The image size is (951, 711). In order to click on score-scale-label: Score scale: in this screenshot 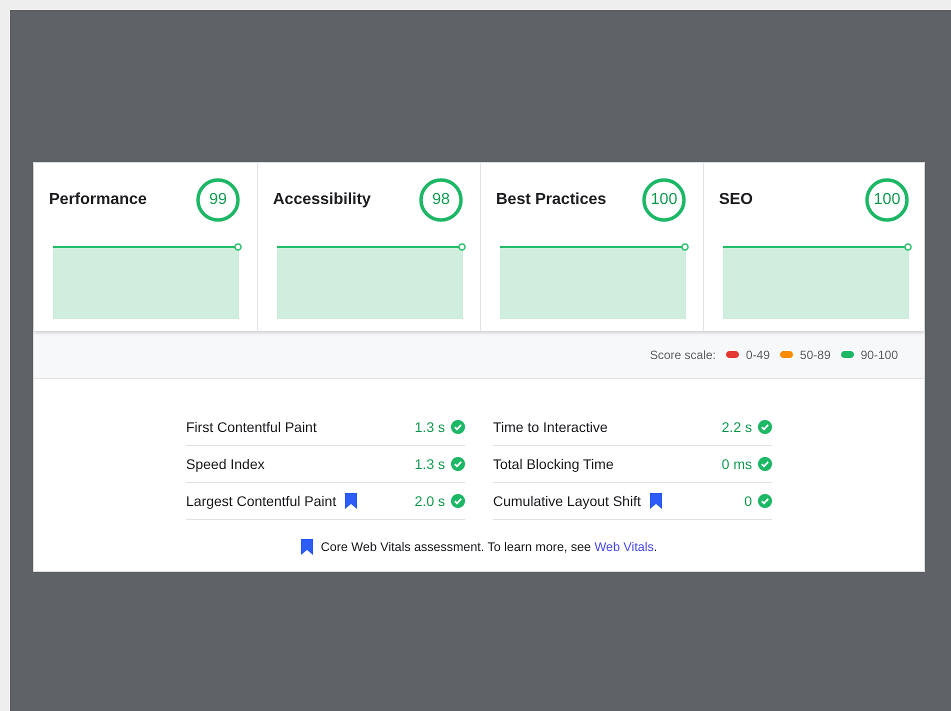, I will do `click(683, 355)`.